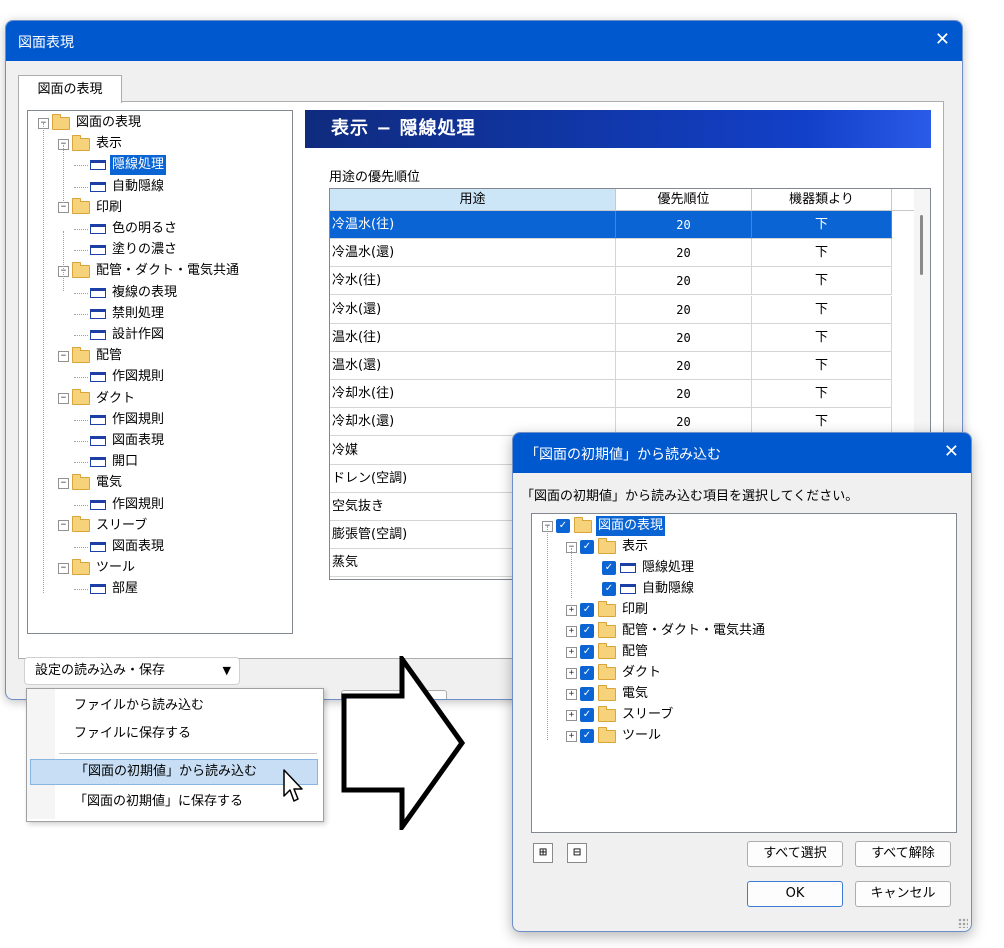 The height and width of the screenshot is (948, 1004). Describe the element at coordinates (97, 399) in the screenshot. I see `tree-node: − ダクト` at that location.